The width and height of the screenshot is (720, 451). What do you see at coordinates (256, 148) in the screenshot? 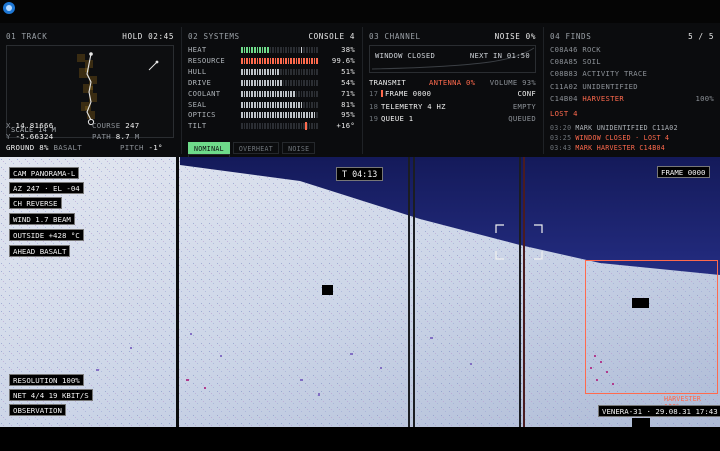
I see `tab-overheat: OVERHEAT` at bounding box center [256, 148].